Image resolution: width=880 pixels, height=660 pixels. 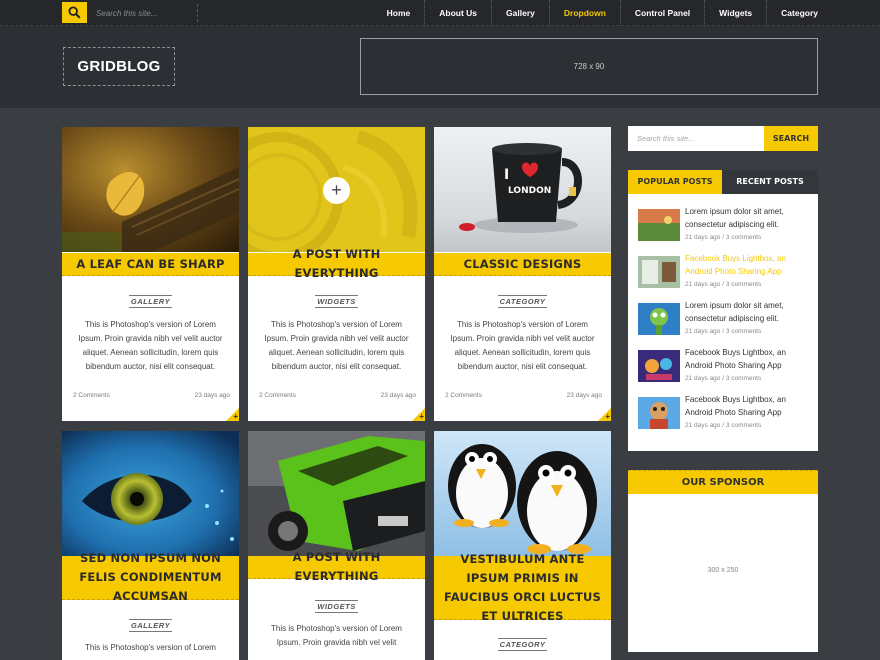 What do you see at coordinates (522, 264) in the screenshot?
I see `post-title: CLASSIC DESIGNS` at bounding box center [522, 264].